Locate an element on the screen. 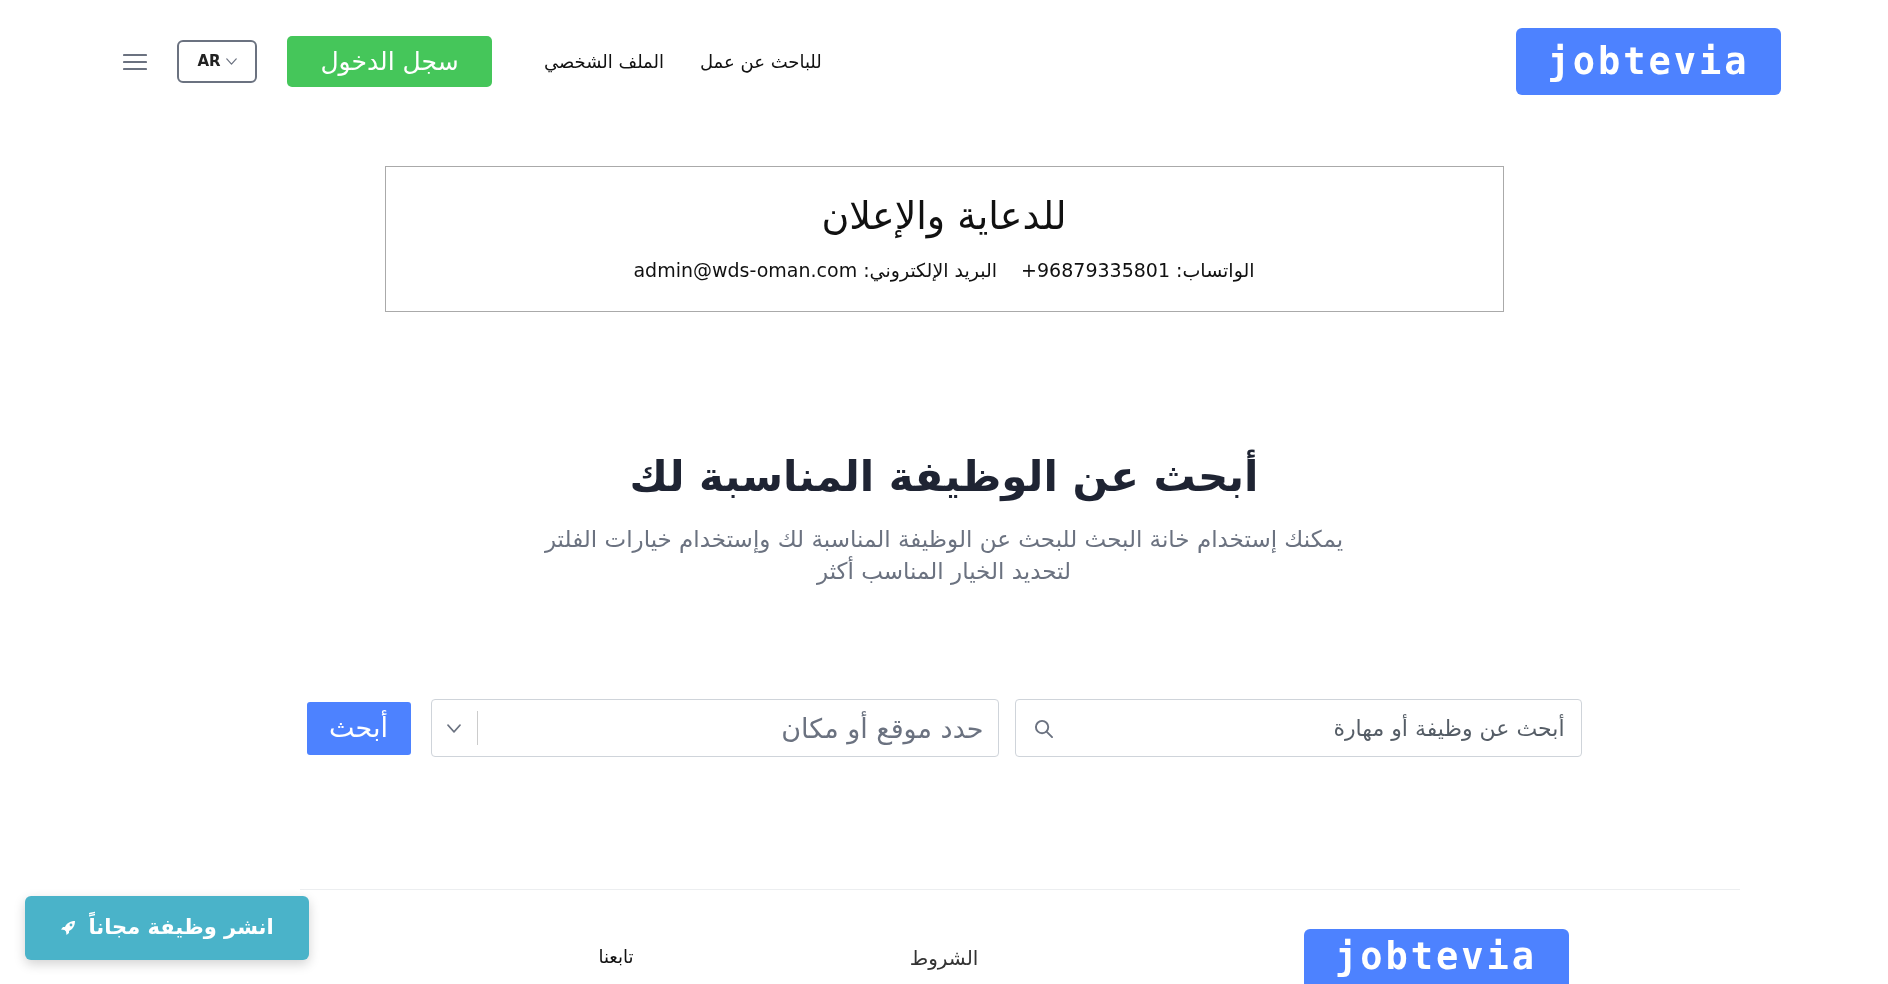 The height and width of the screenshot is (984, 1888). footer-logo: jobtevia is located at coordinates (1436, 956).